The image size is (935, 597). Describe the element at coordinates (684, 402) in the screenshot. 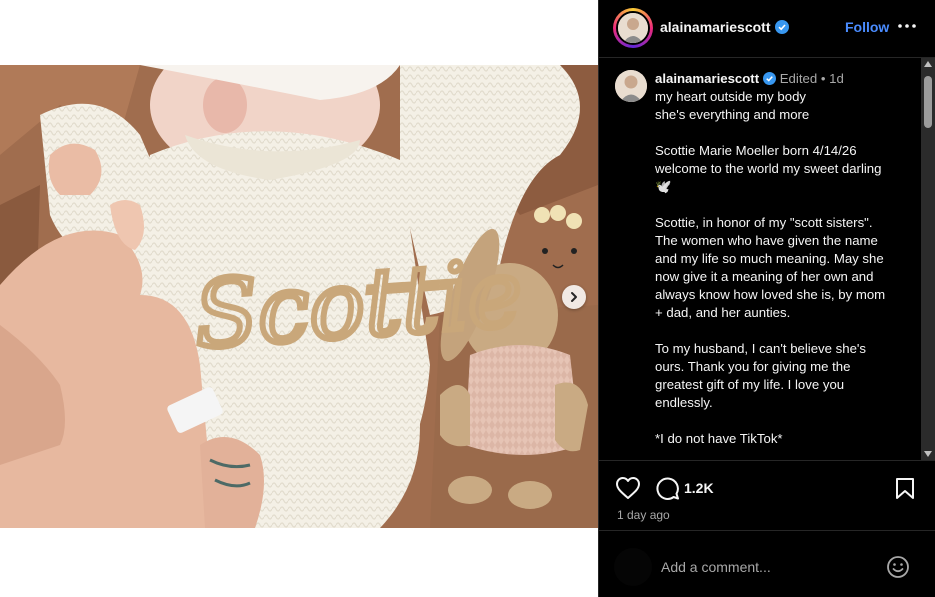

I see `caption-line: endlessly.` at that location.